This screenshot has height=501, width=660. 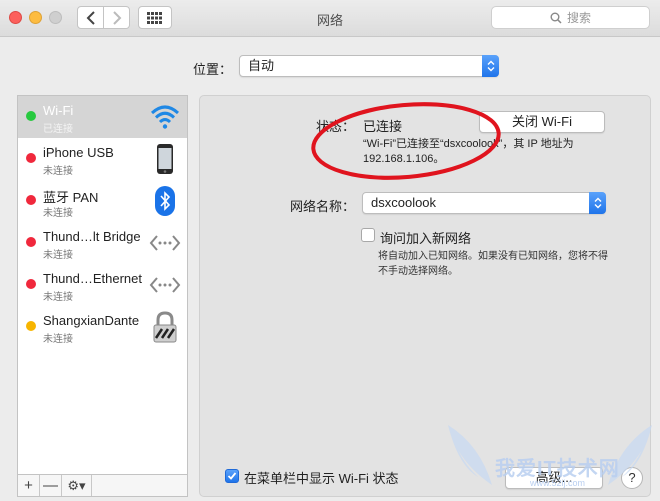 I want to click on service-status: 已连接, so click(x=58, y=129).